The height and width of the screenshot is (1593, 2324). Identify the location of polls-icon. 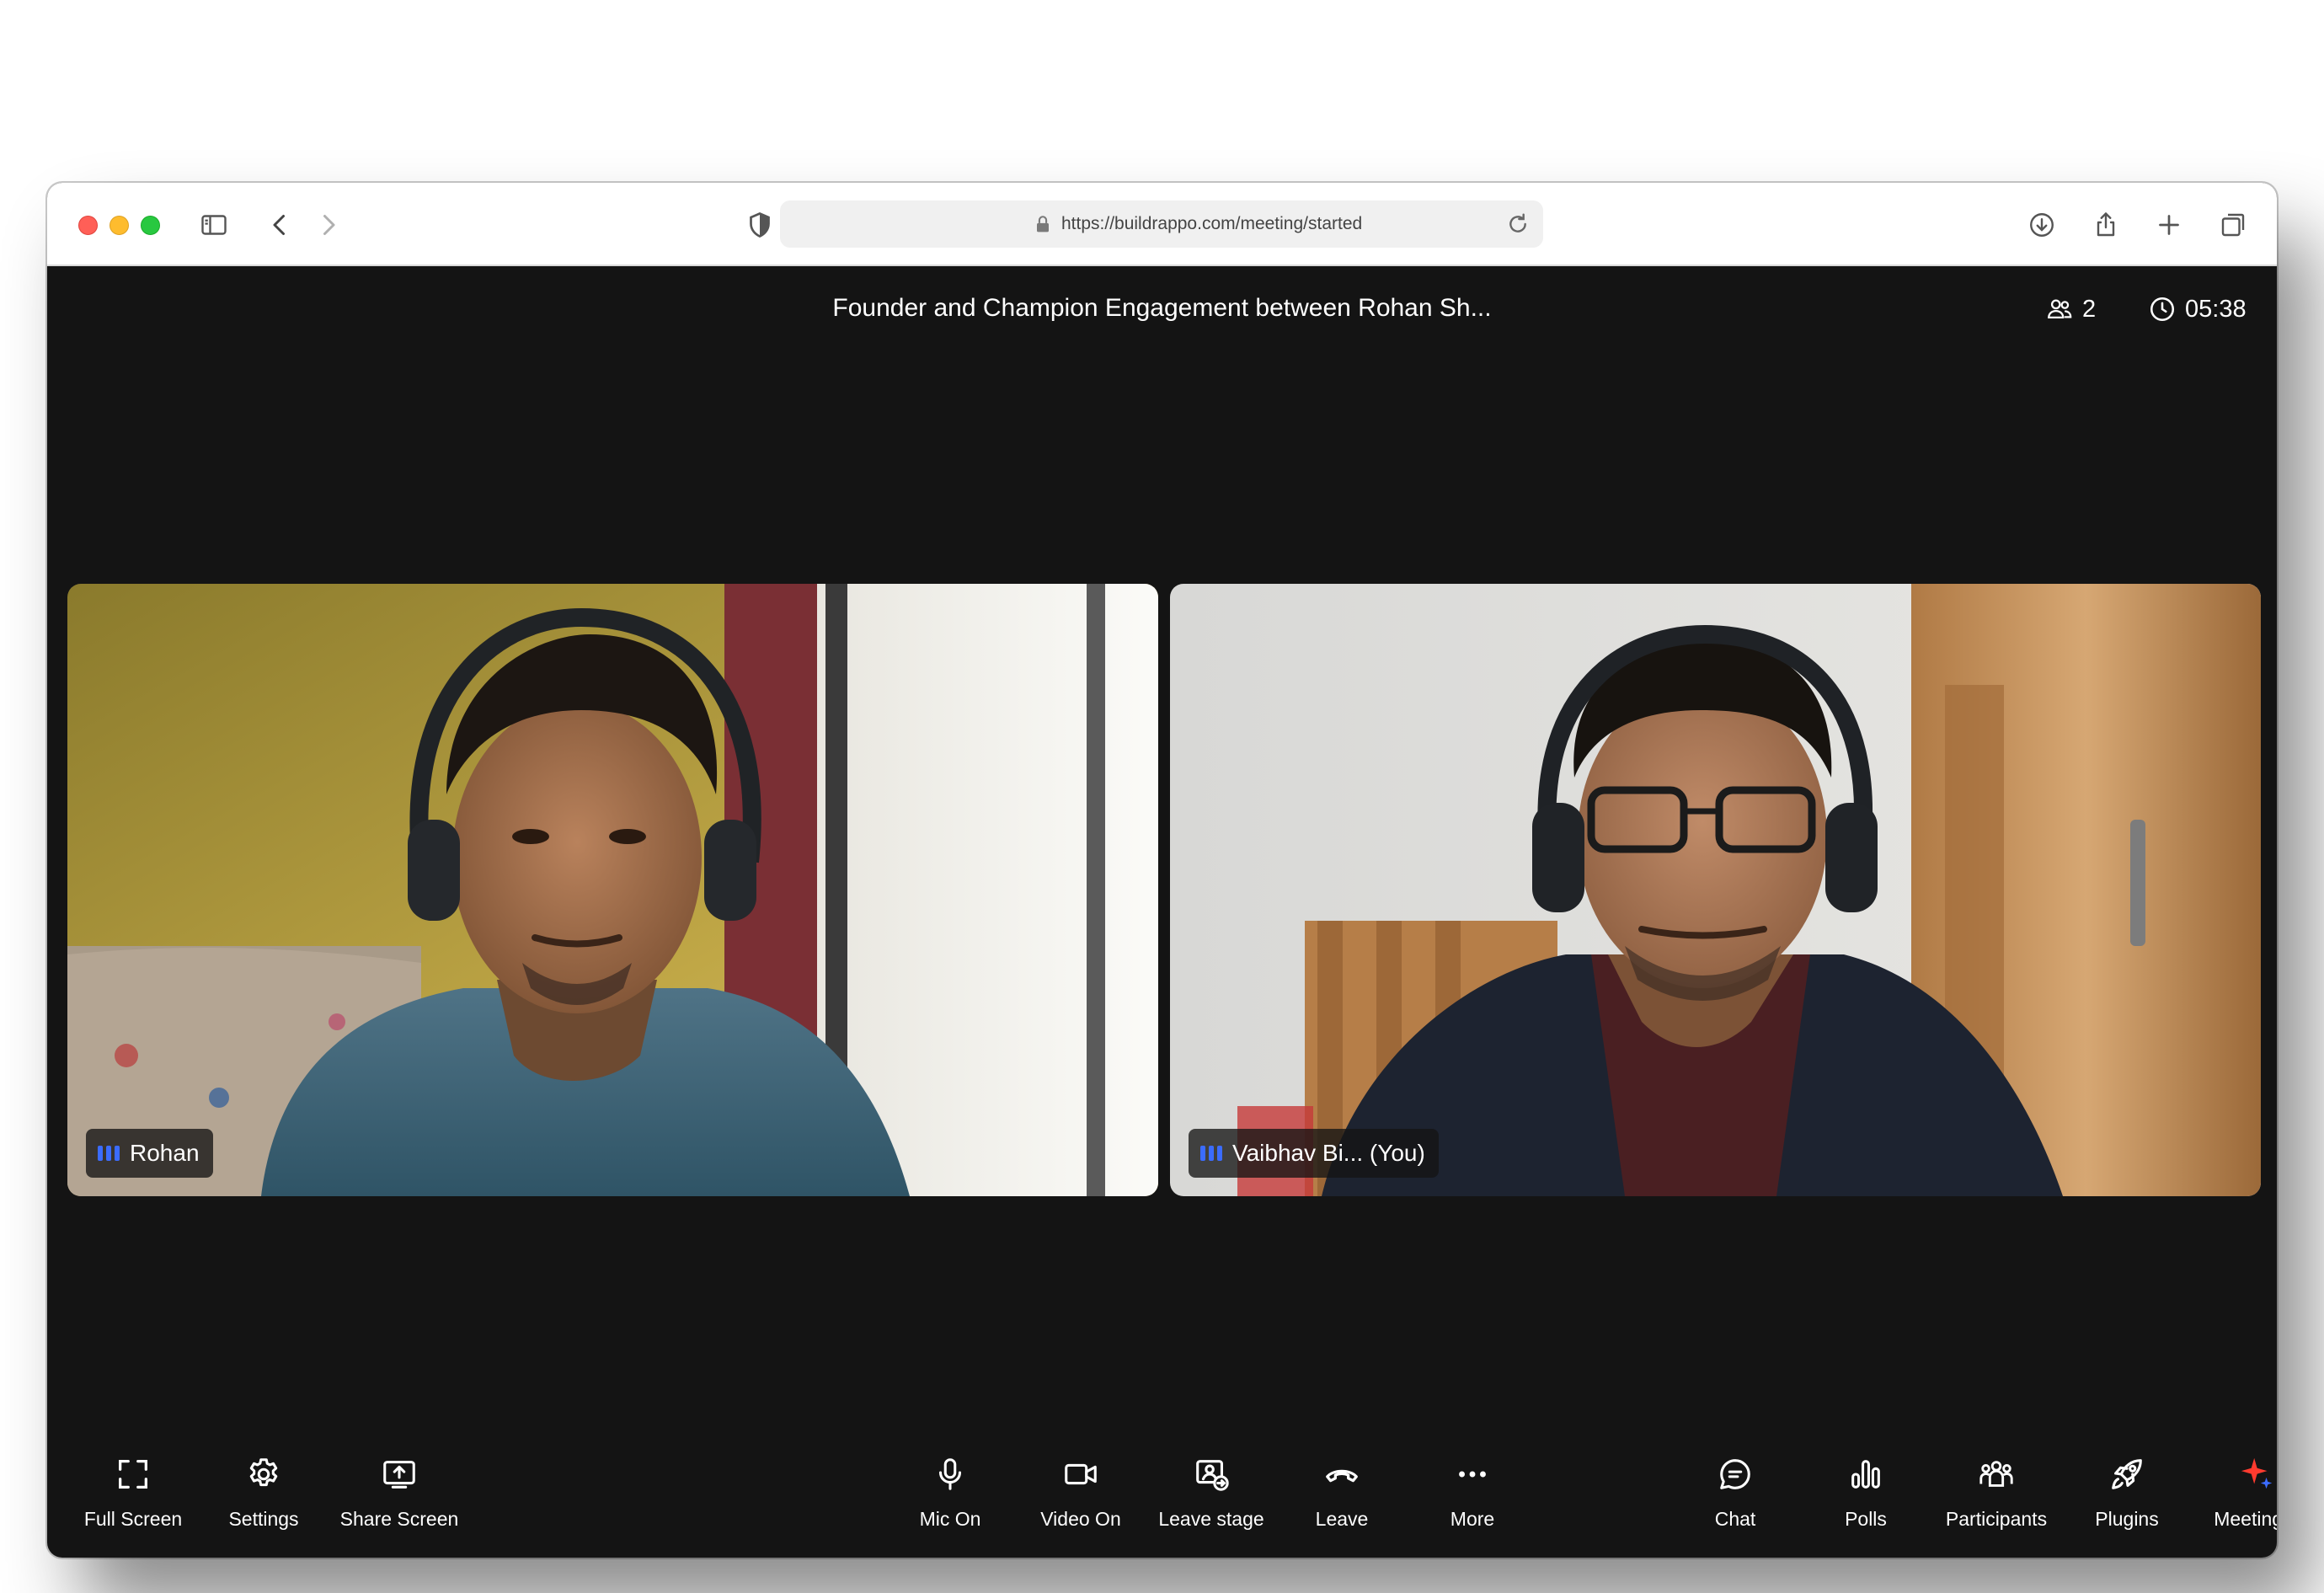
(1866, 1474).